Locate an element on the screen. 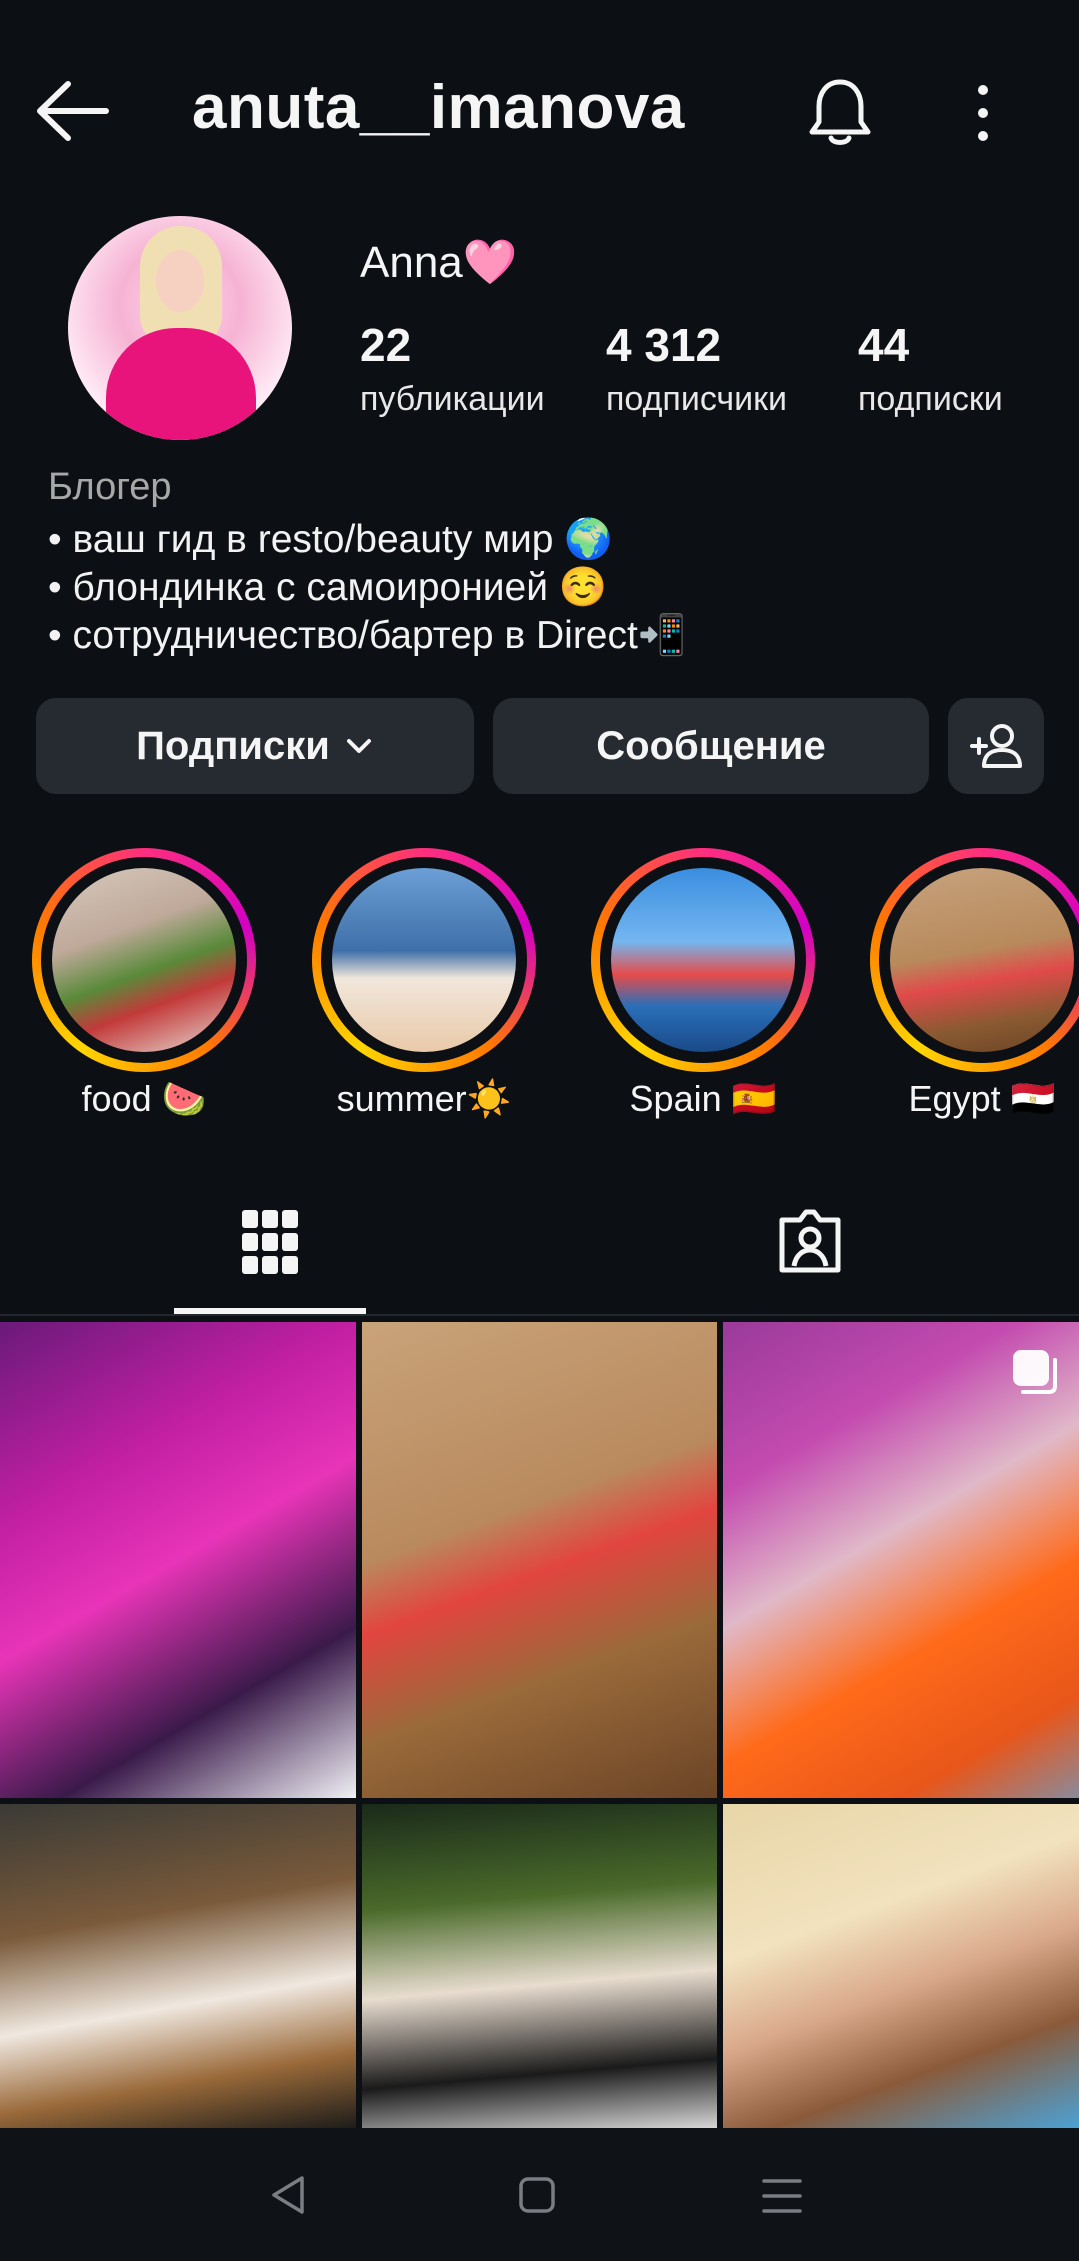  back-button is located at coordinates (72, 111).